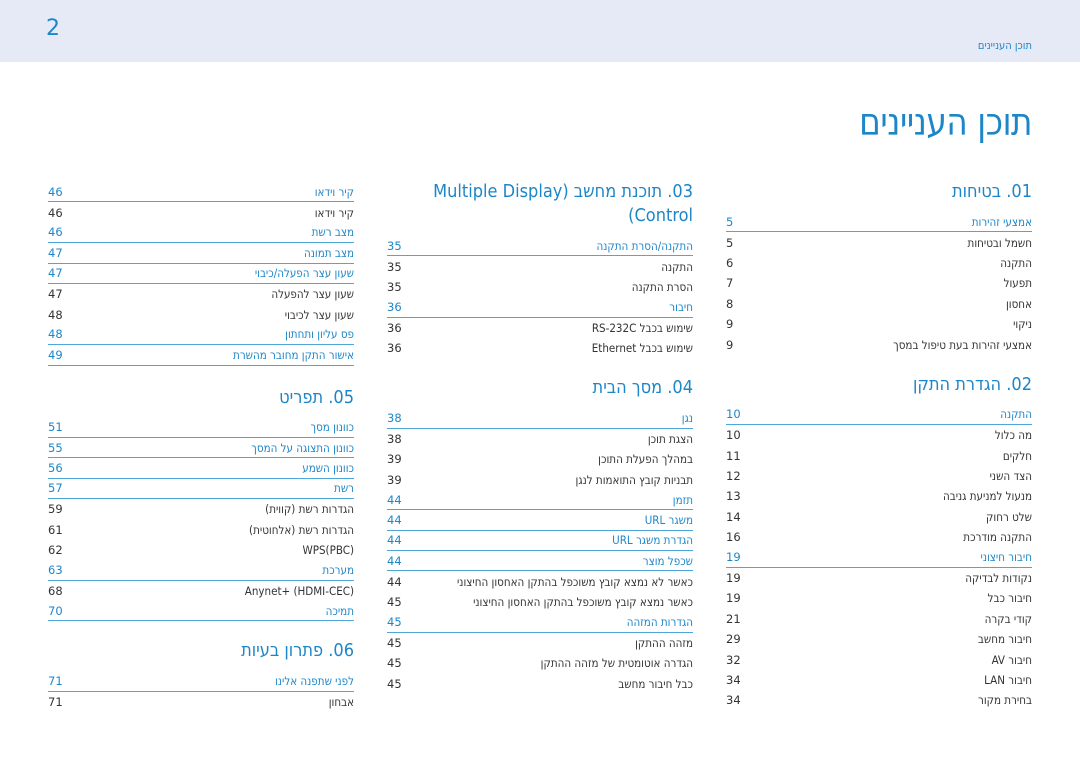  What do you see at coordinates (540, 541) in the screenshot?
I see `toc-heading-entry: הגדרת משגר URL 44` at bounding box center [540, 541].